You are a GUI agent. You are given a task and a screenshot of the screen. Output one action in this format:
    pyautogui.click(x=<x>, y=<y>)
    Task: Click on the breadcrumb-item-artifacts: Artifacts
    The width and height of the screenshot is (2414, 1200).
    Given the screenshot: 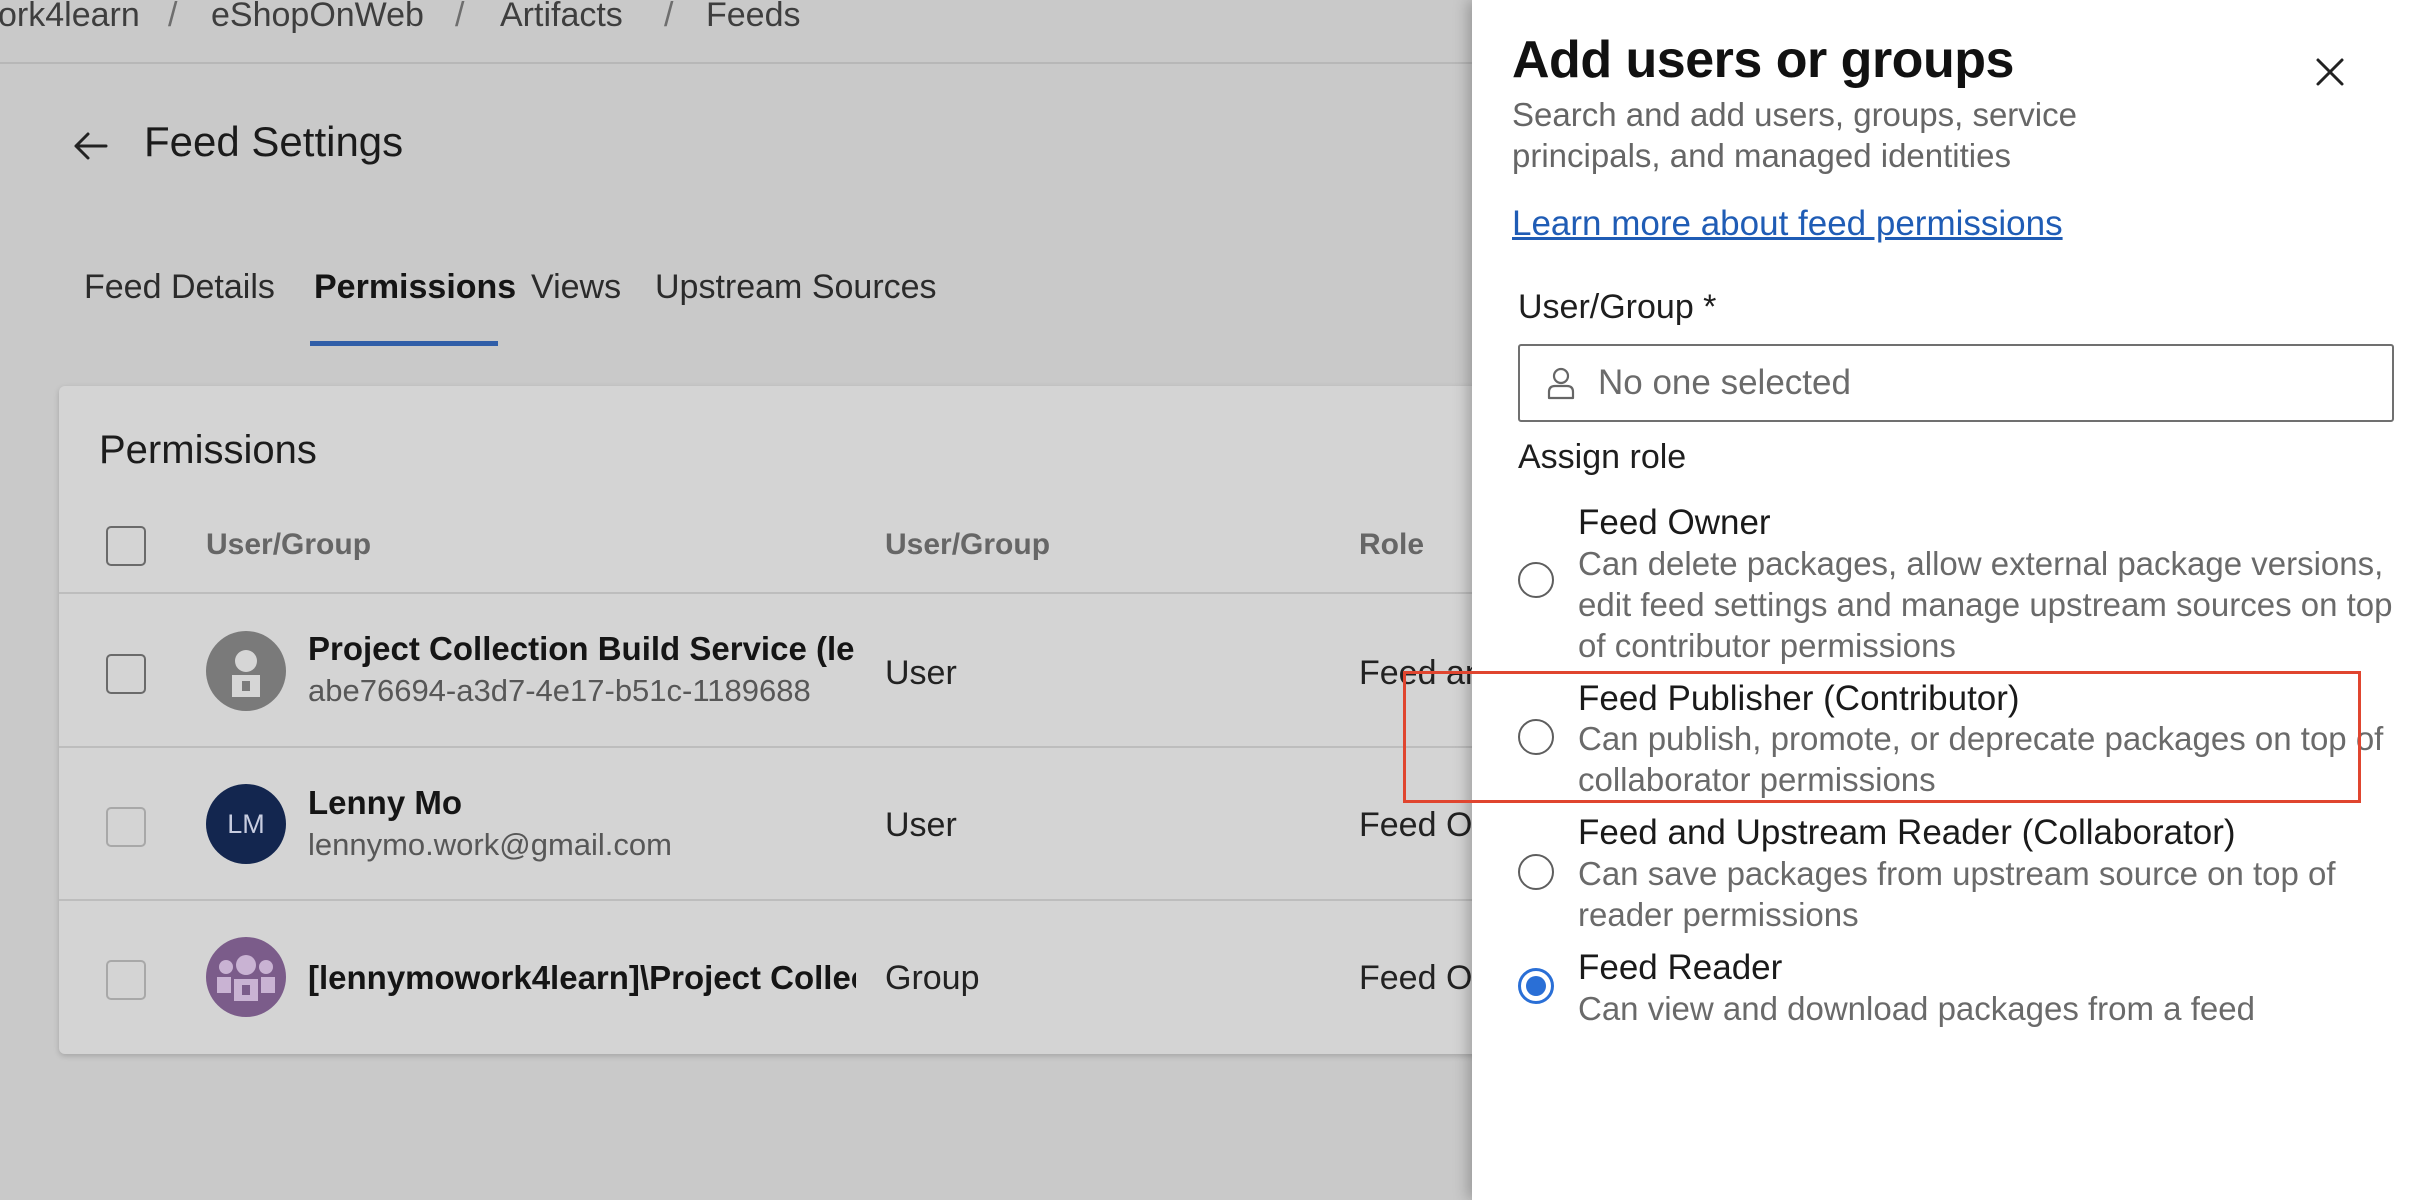 What is the action you would take?
    pyautogui.click(x=561, y=17)
    